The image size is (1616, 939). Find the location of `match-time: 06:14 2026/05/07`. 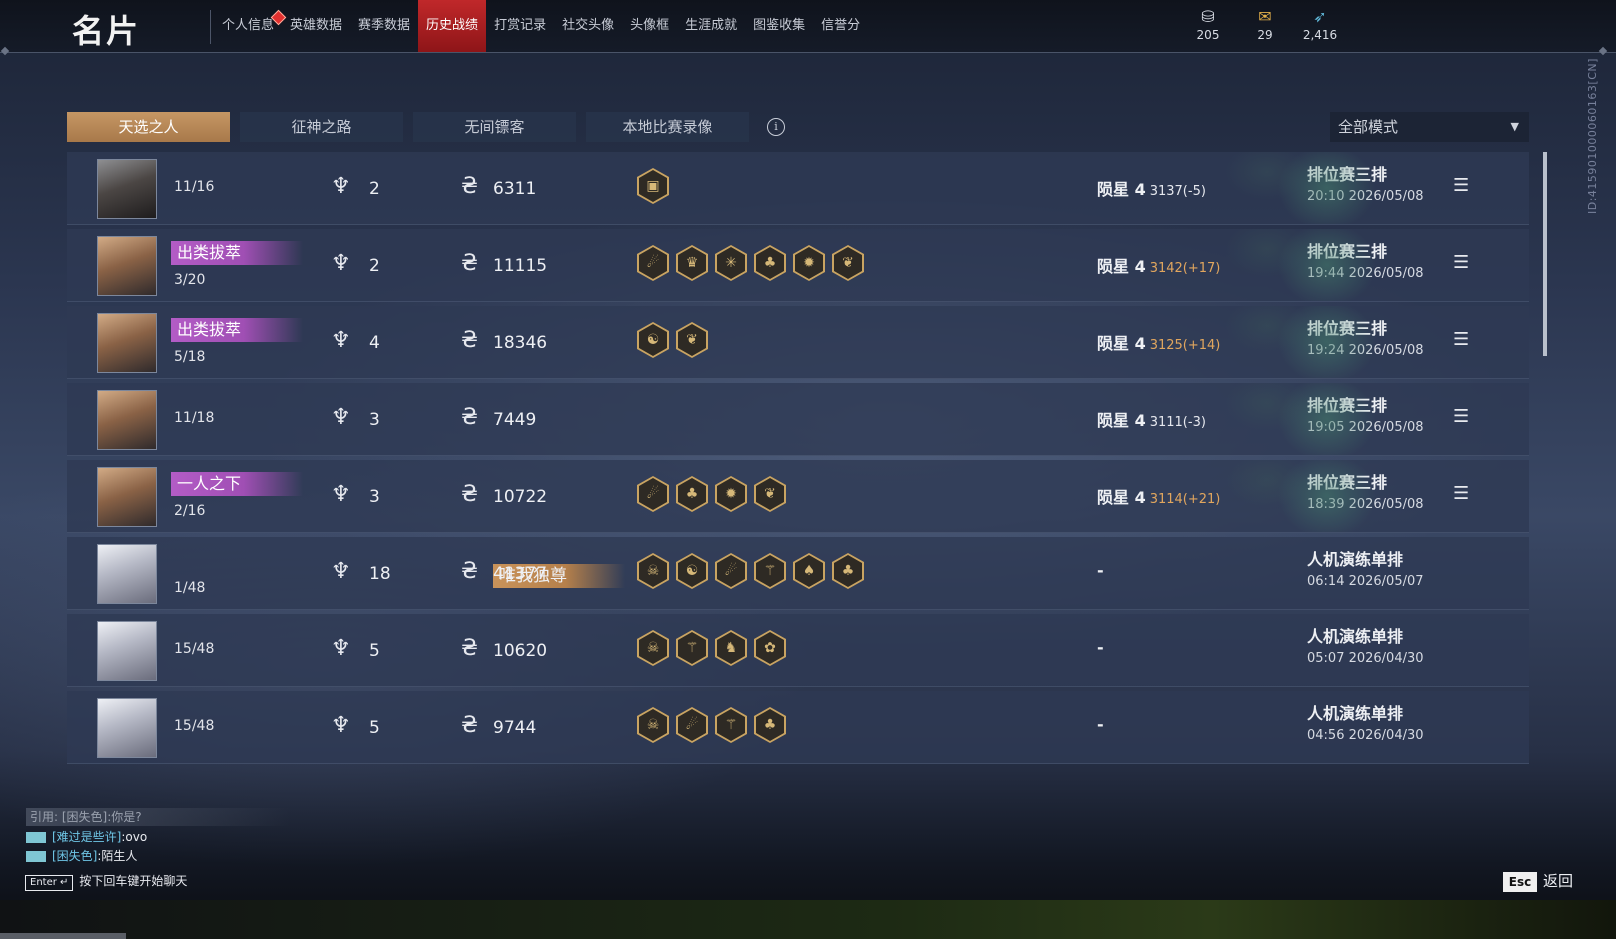

match-time: 06:14 2026/05/07 is located at coordinates (1365, 581).